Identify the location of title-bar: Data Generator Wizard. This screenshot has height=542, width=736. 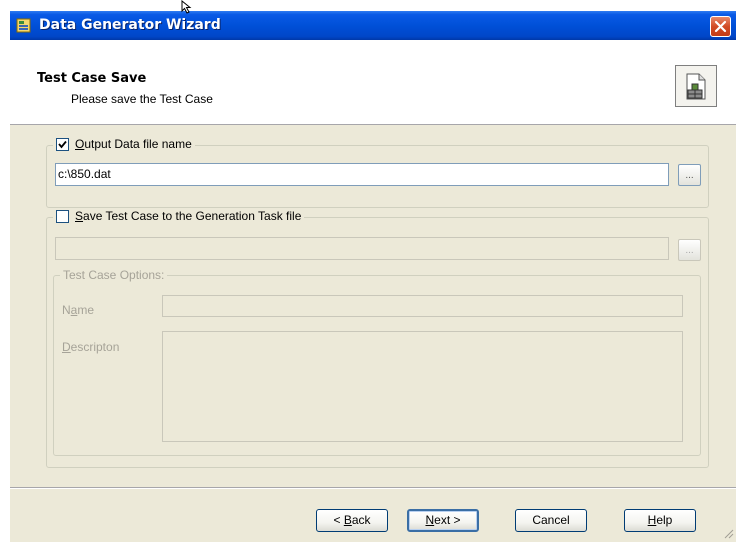
(373, 25).